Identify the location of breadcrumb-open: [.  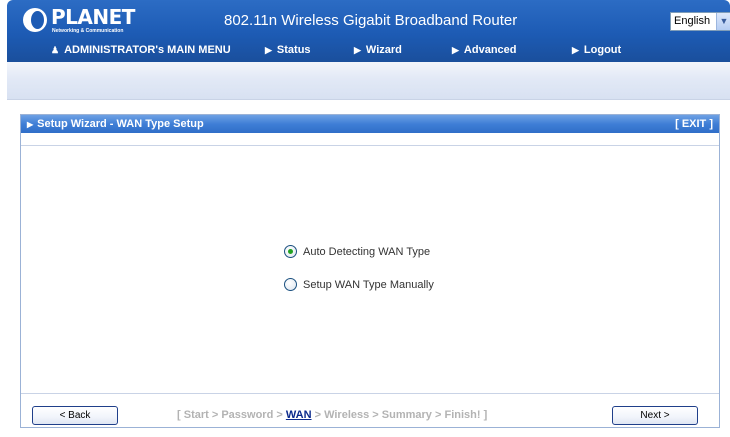
(180, 415).